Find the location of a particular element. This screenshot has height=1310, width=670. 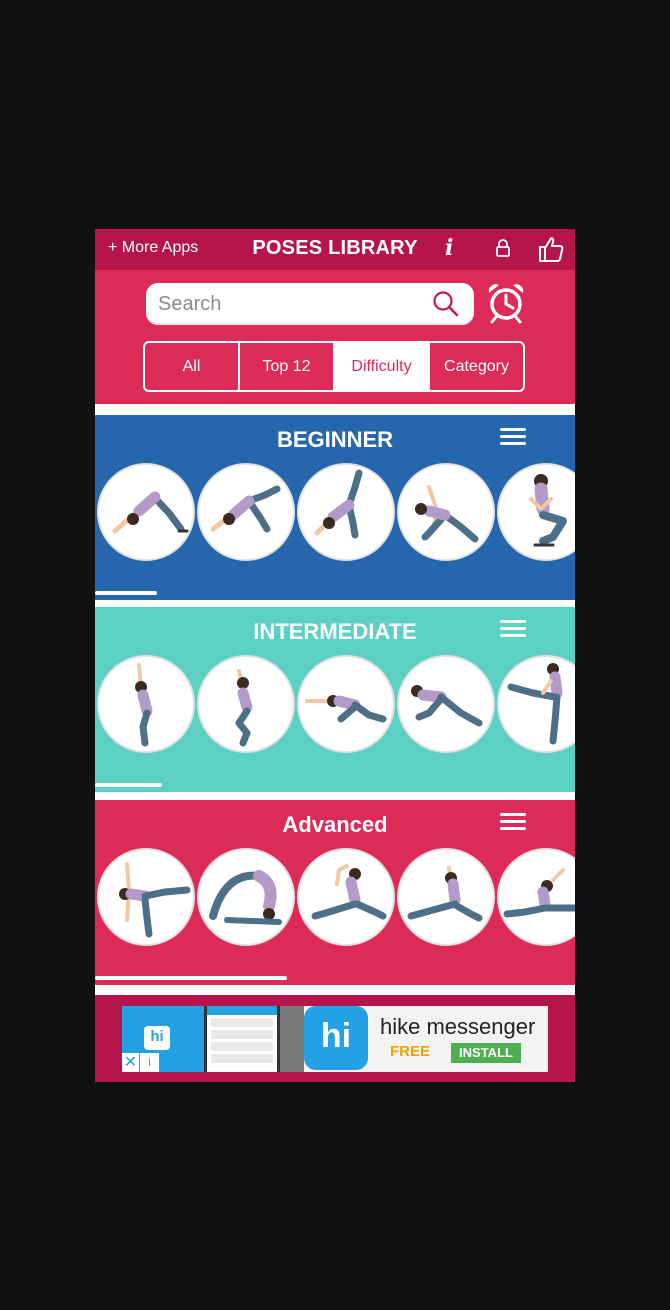

lock-icon is located at coordinates (503, 248).